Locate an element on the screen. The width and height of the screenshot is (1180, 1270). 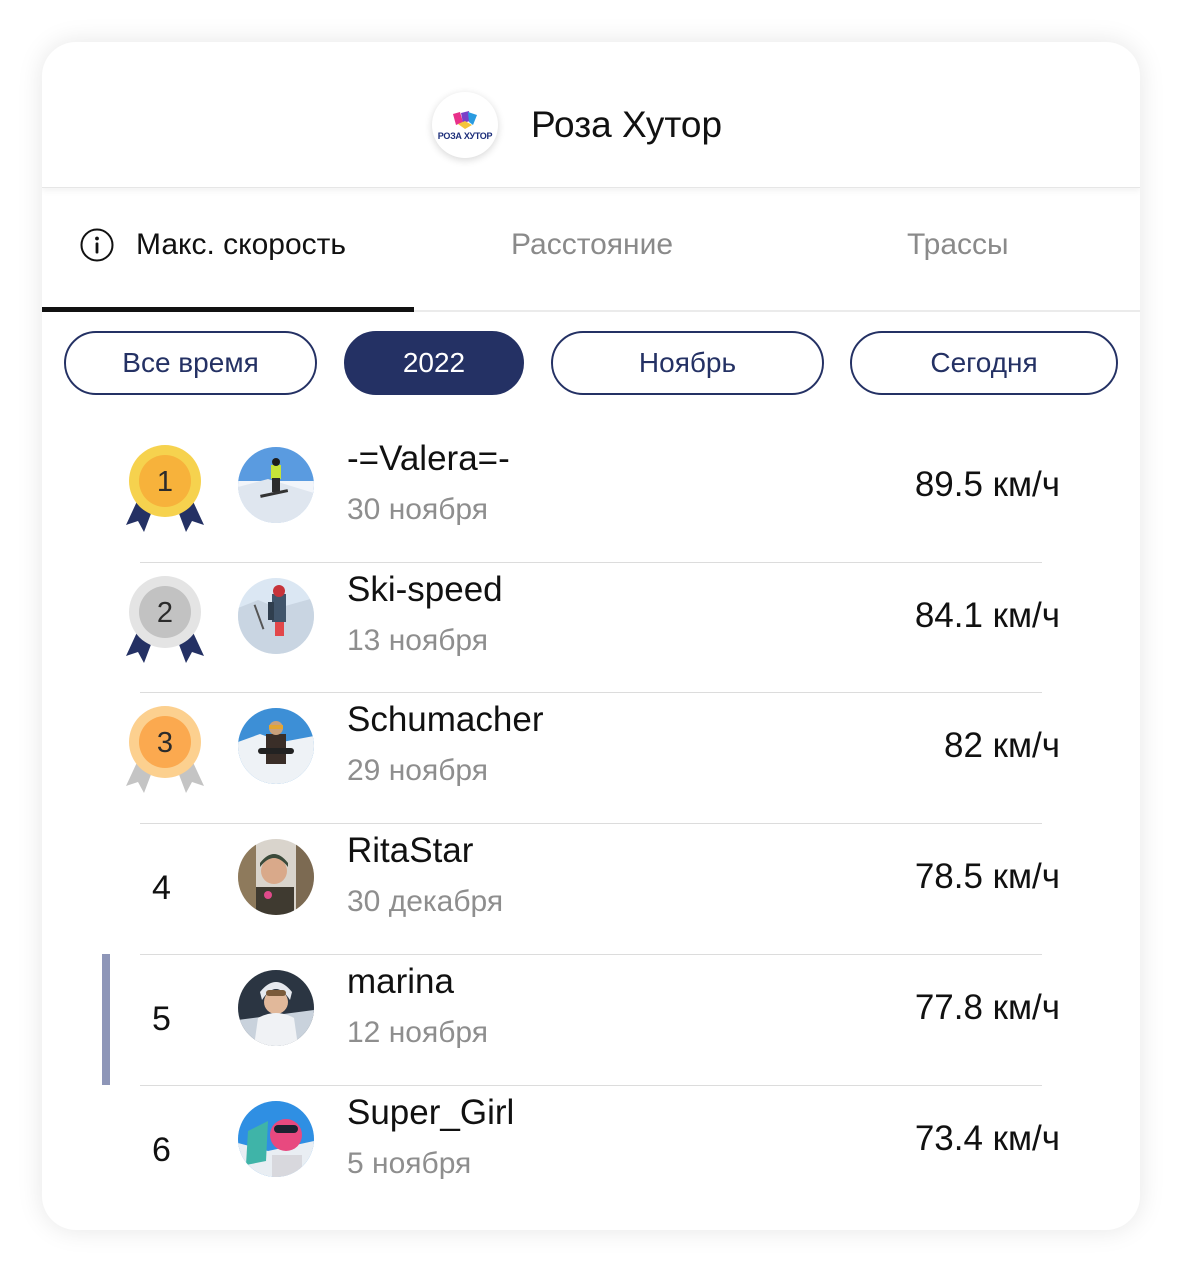
username: Ski-speed is located at coordinates (425, 589).